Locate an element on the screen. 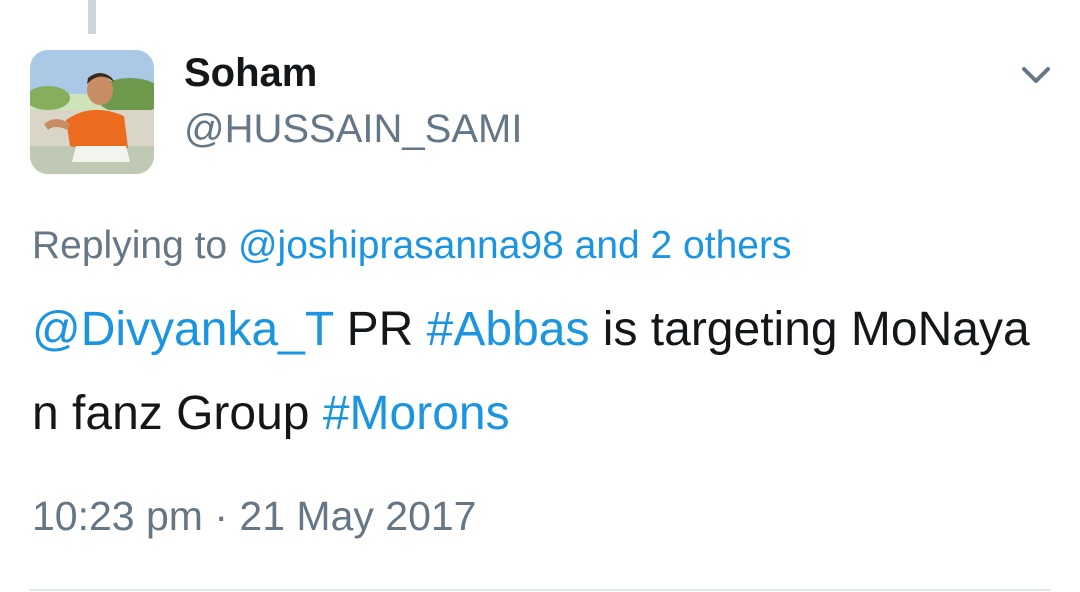 The height and width of the screenshot is (592, 1080). thread-connector-line is located at coordinates (92, 17).